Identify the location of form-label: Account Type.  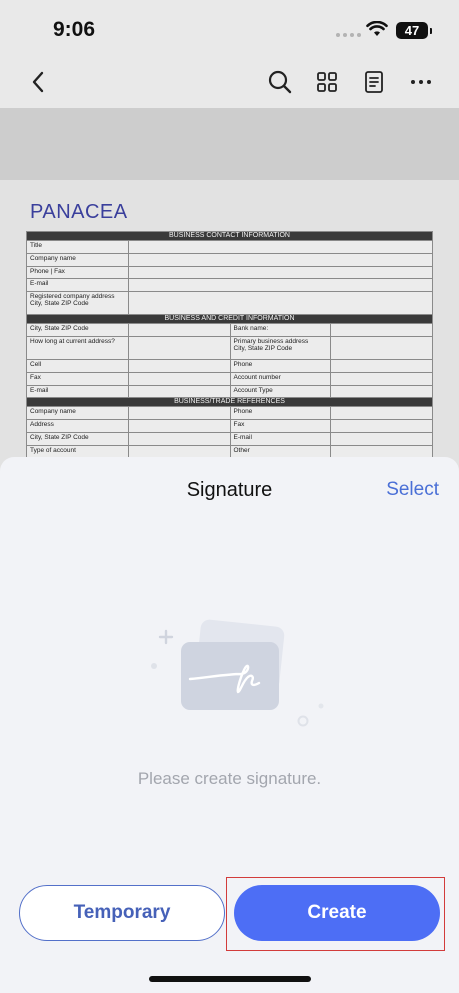
(280, 391).